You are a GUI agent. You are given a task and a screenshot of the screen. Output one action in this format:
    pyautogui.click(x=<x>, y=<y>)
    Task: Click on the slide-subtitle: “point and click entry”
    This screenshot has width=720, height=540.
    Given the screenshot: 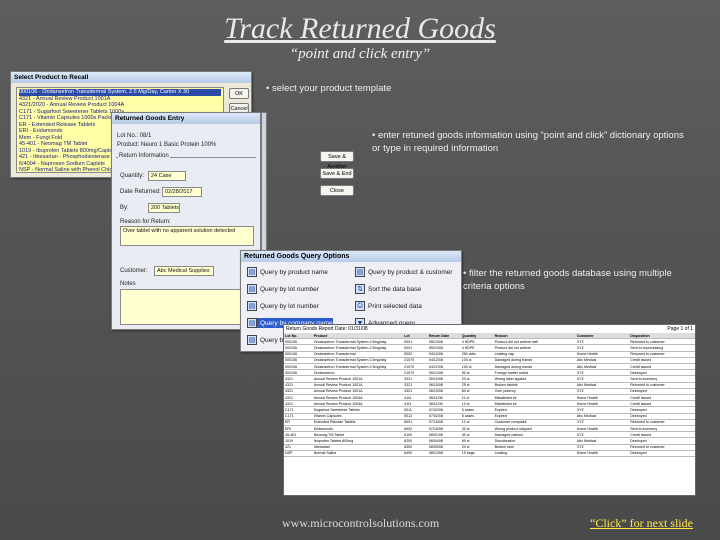 What is the action you would take?
    pyautogui.click(x=360, y=54)
    